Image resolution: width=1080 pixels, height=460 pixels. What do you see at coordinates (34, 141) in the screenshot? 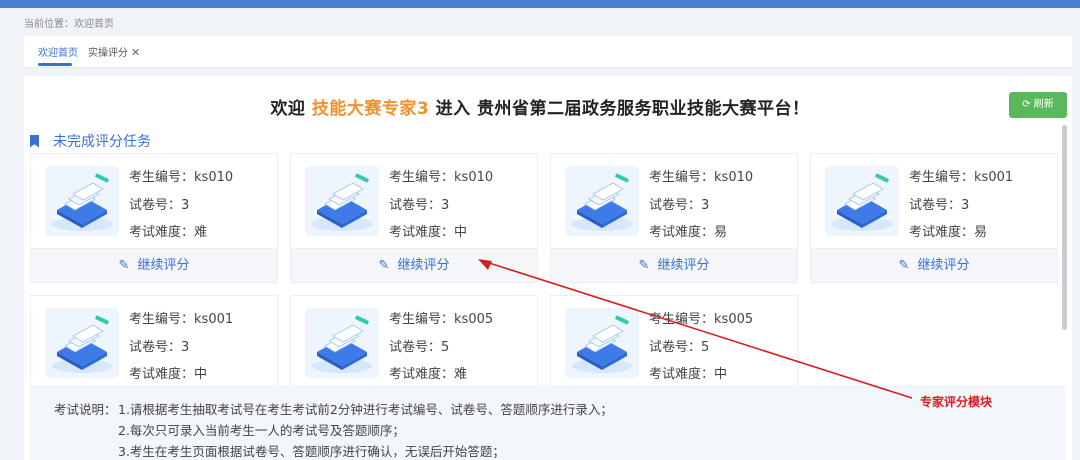
I see `bookmark-icon` at bounding box center [34, 141].